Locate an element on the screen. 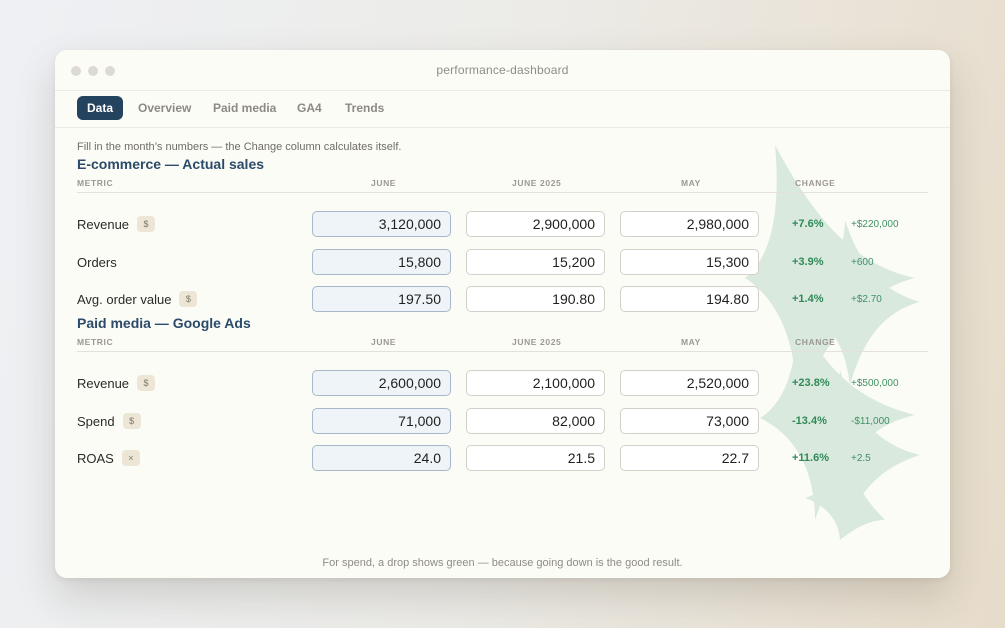  tab-trends: Trends is located at coordinates (364, 108).